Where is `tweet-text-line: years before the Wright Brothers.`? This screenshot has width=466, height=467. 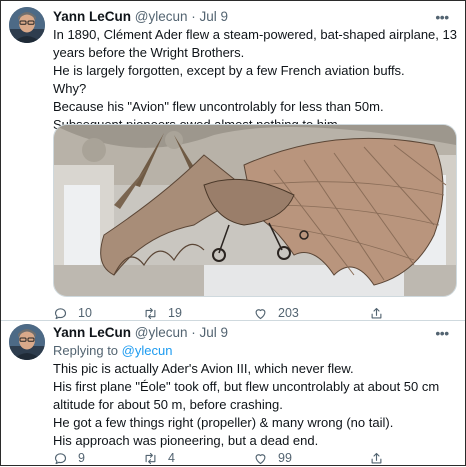 tweet-text-line: years before the Wright Brothers. is located at coordinates (149, 52).